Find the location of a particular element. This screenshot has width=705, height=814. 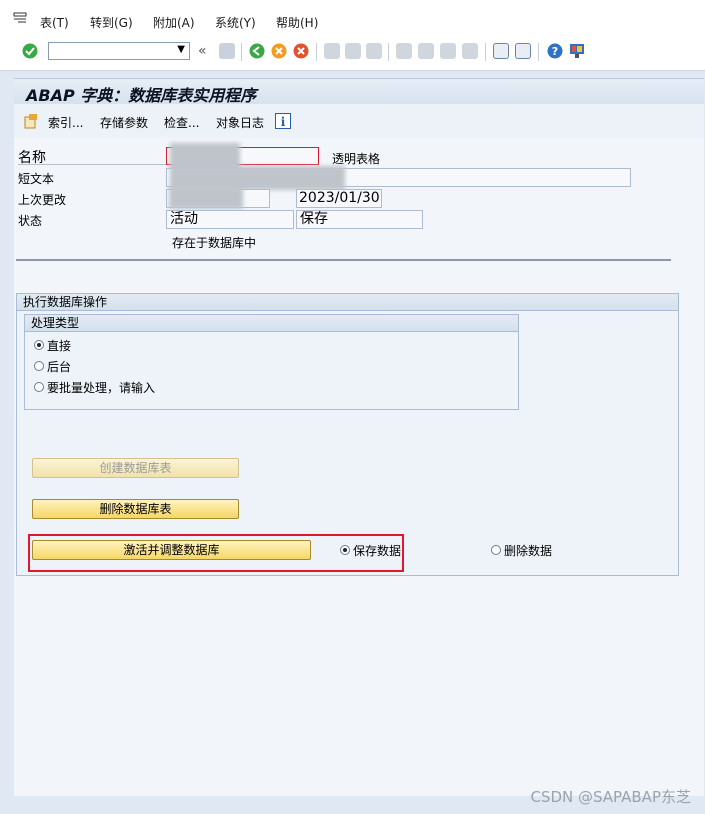

delete-table-button: 删除数据库表 is located at coordinates (135, 509).